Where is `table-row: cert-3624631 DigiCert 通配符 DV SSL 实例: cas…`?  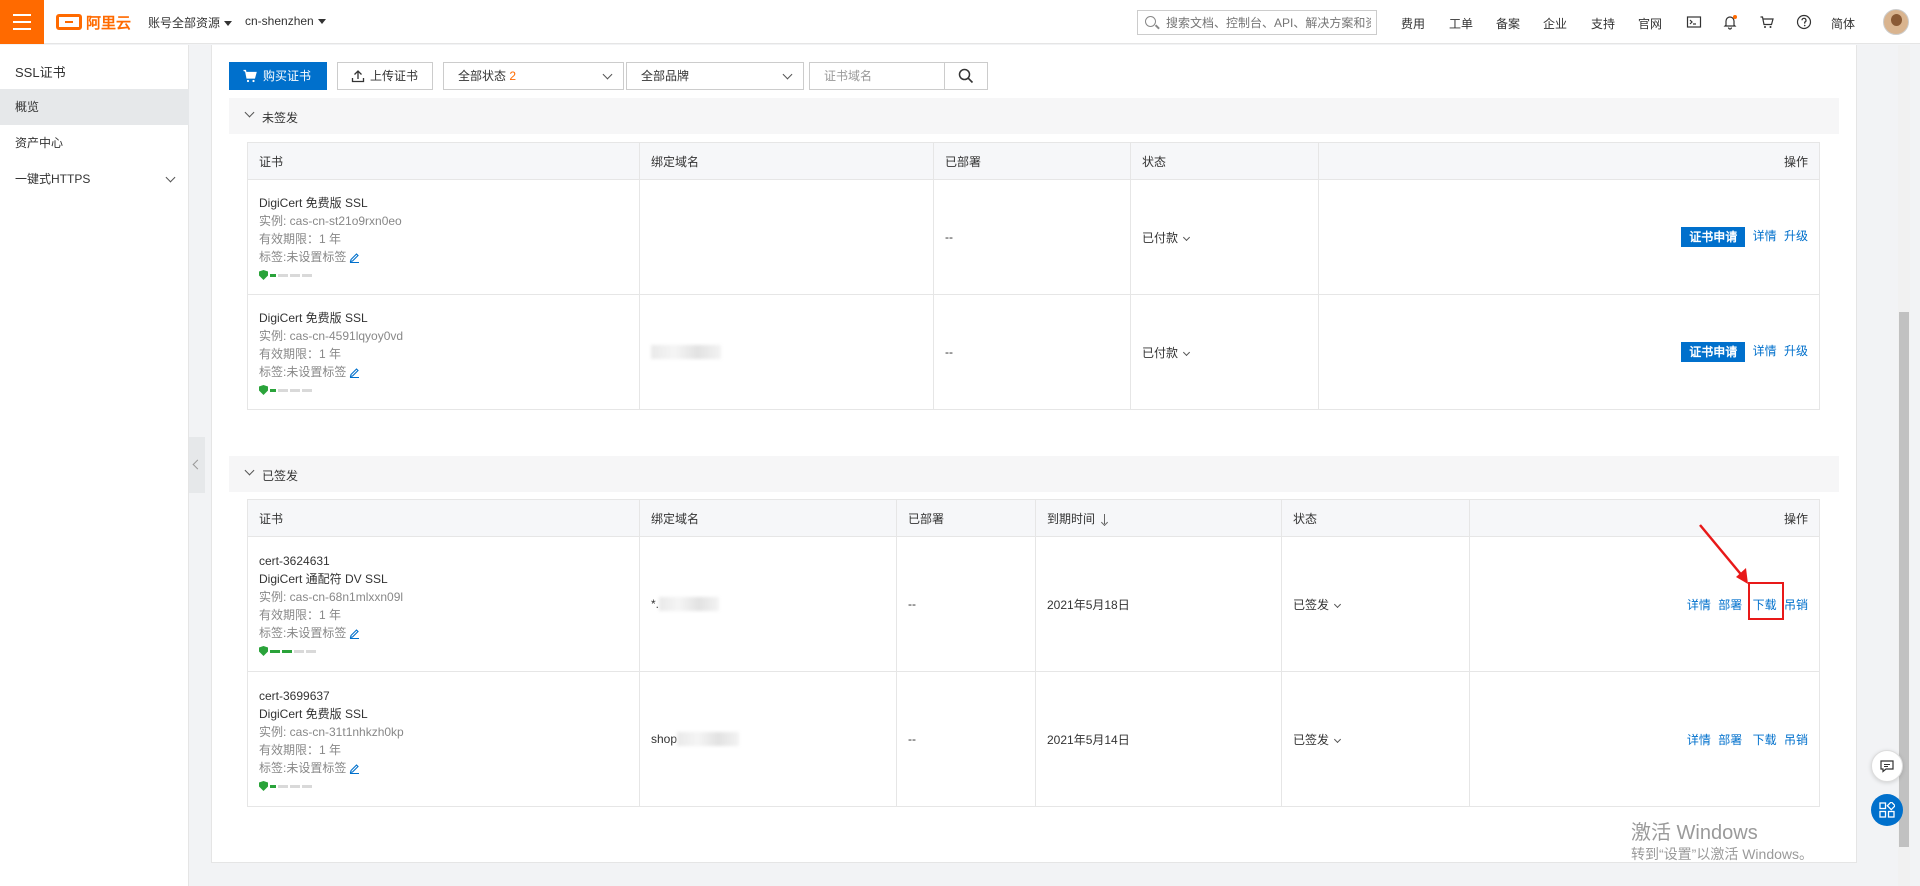 table-row: cert-3624631 DigiCert 通配符 DV SSL 实例: cas… is located at coordinates (1033, 604).